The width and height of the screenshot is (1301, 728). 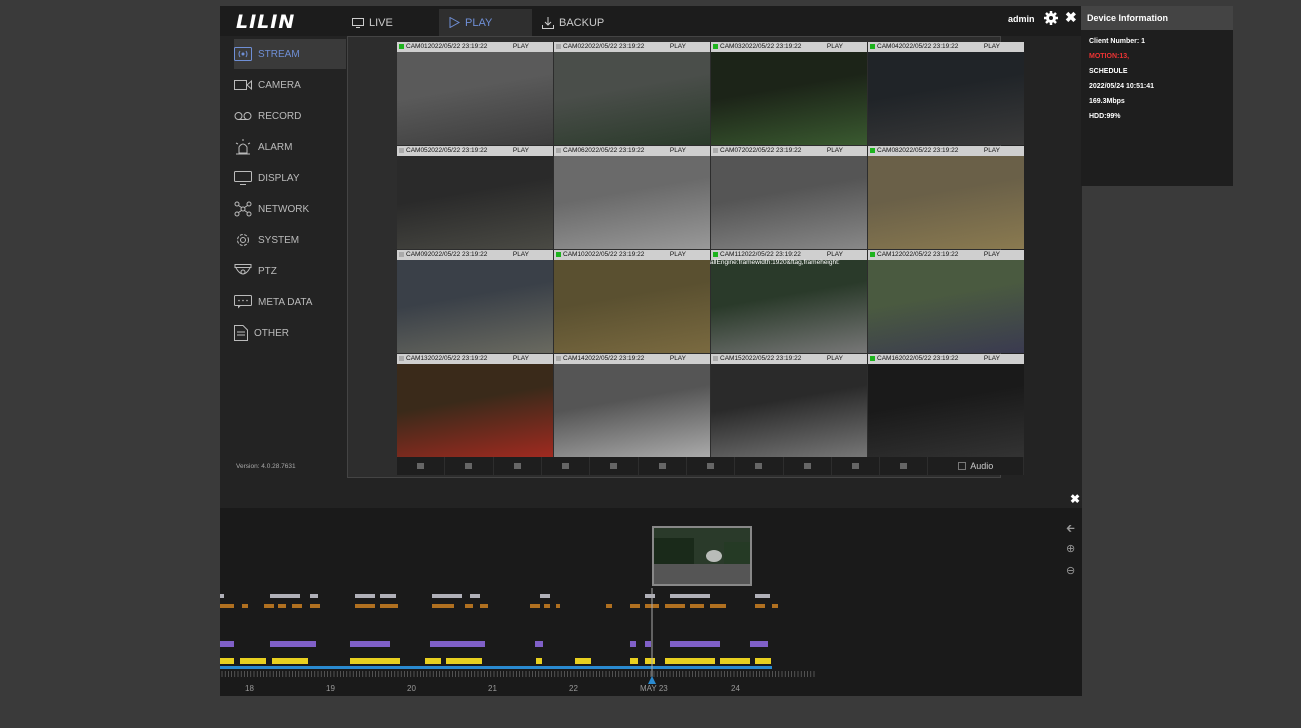 I want to click on audio-toggle: Audio, so click(x=976, y=466).